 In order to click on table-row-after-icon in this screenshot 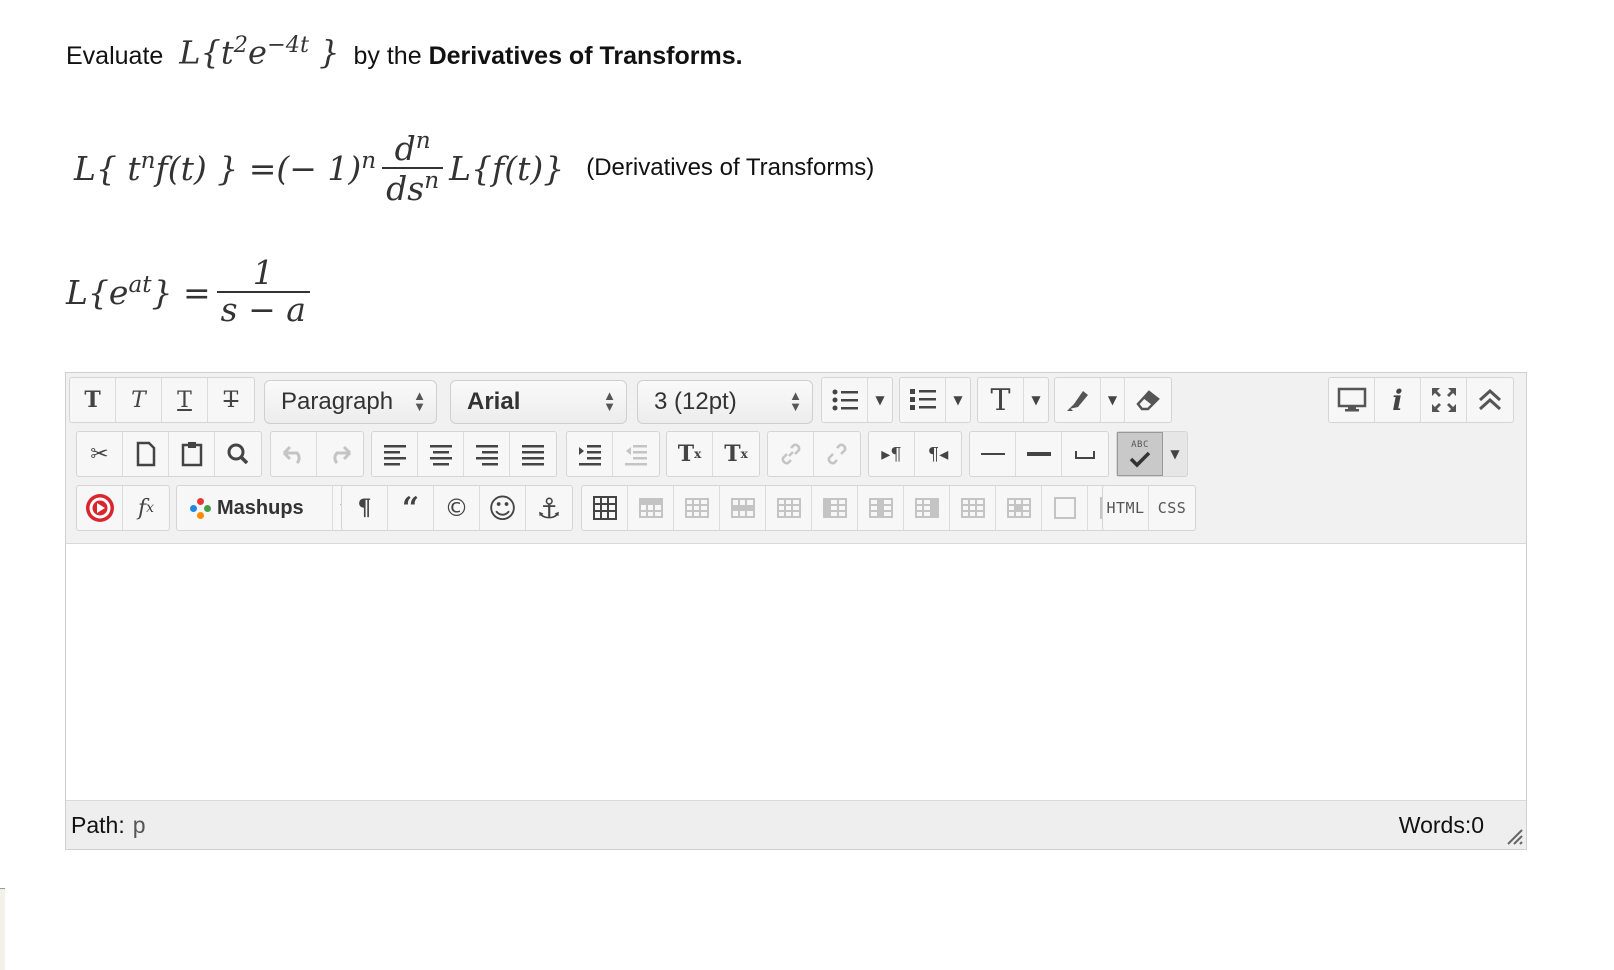, I will do `click(697, 508)`.